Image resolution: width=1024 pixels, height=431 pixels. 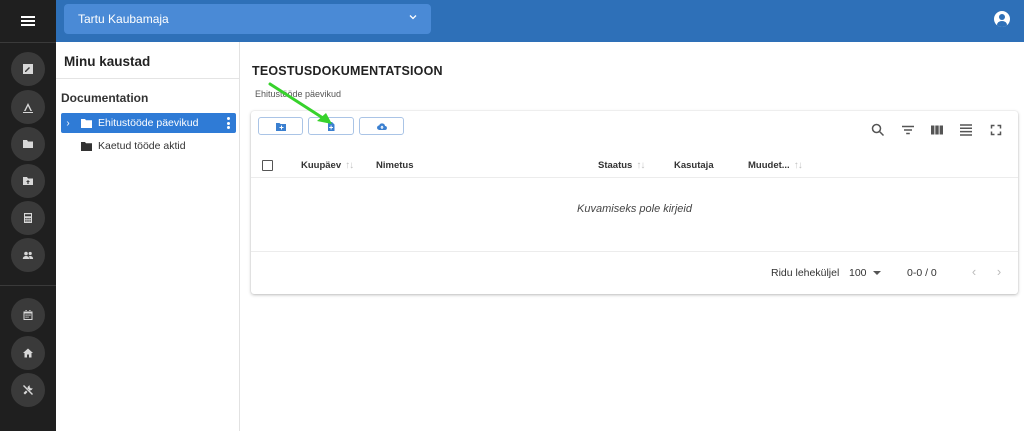 I want to click on previous-page-icon: ‹, so click(x=974, y=272).